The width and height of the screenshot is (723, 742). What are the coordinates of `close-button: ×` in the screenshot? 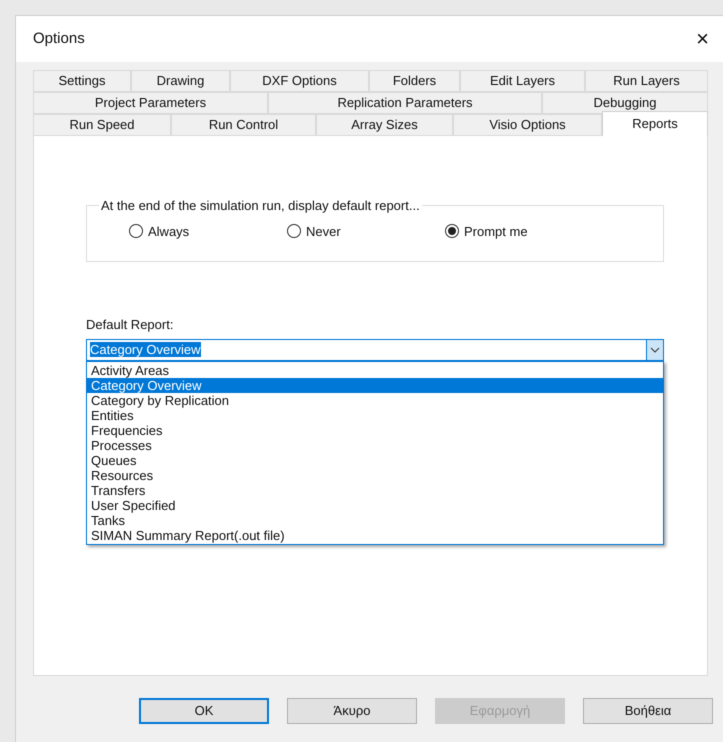 It's located at (702, 39).